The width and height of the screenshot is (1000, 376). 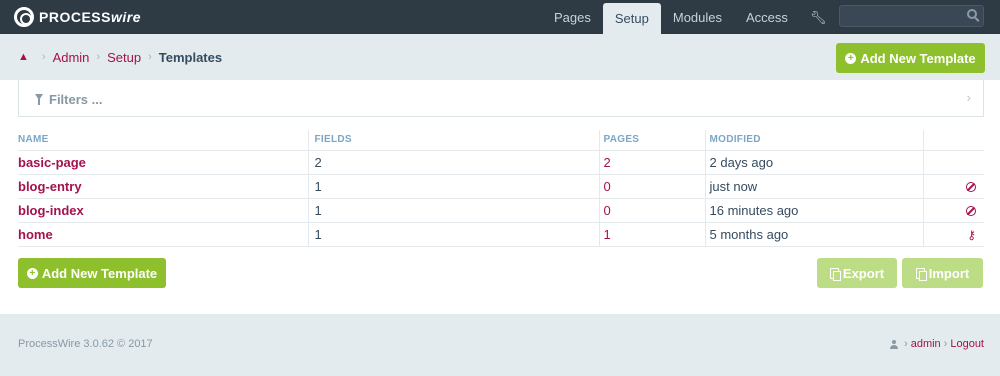 I want to click on logo-text: PROCESSwire, so click(x=90, y=17).